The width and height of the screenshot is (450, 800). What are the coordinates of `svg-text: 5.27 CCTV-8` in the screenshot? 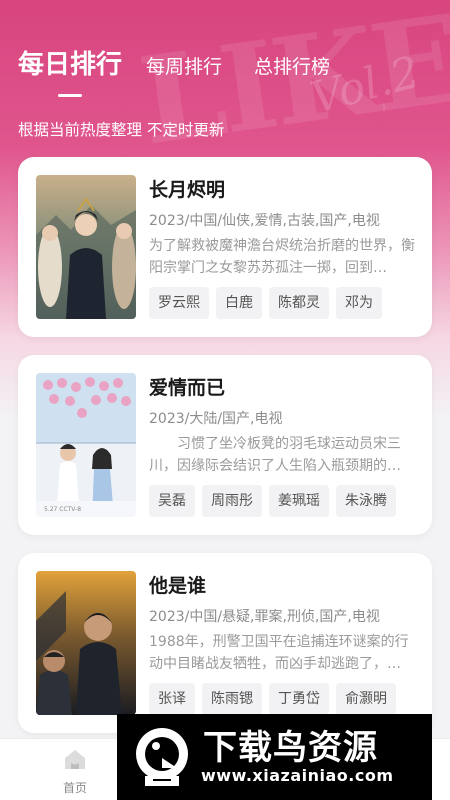 It's located at (62, 509).